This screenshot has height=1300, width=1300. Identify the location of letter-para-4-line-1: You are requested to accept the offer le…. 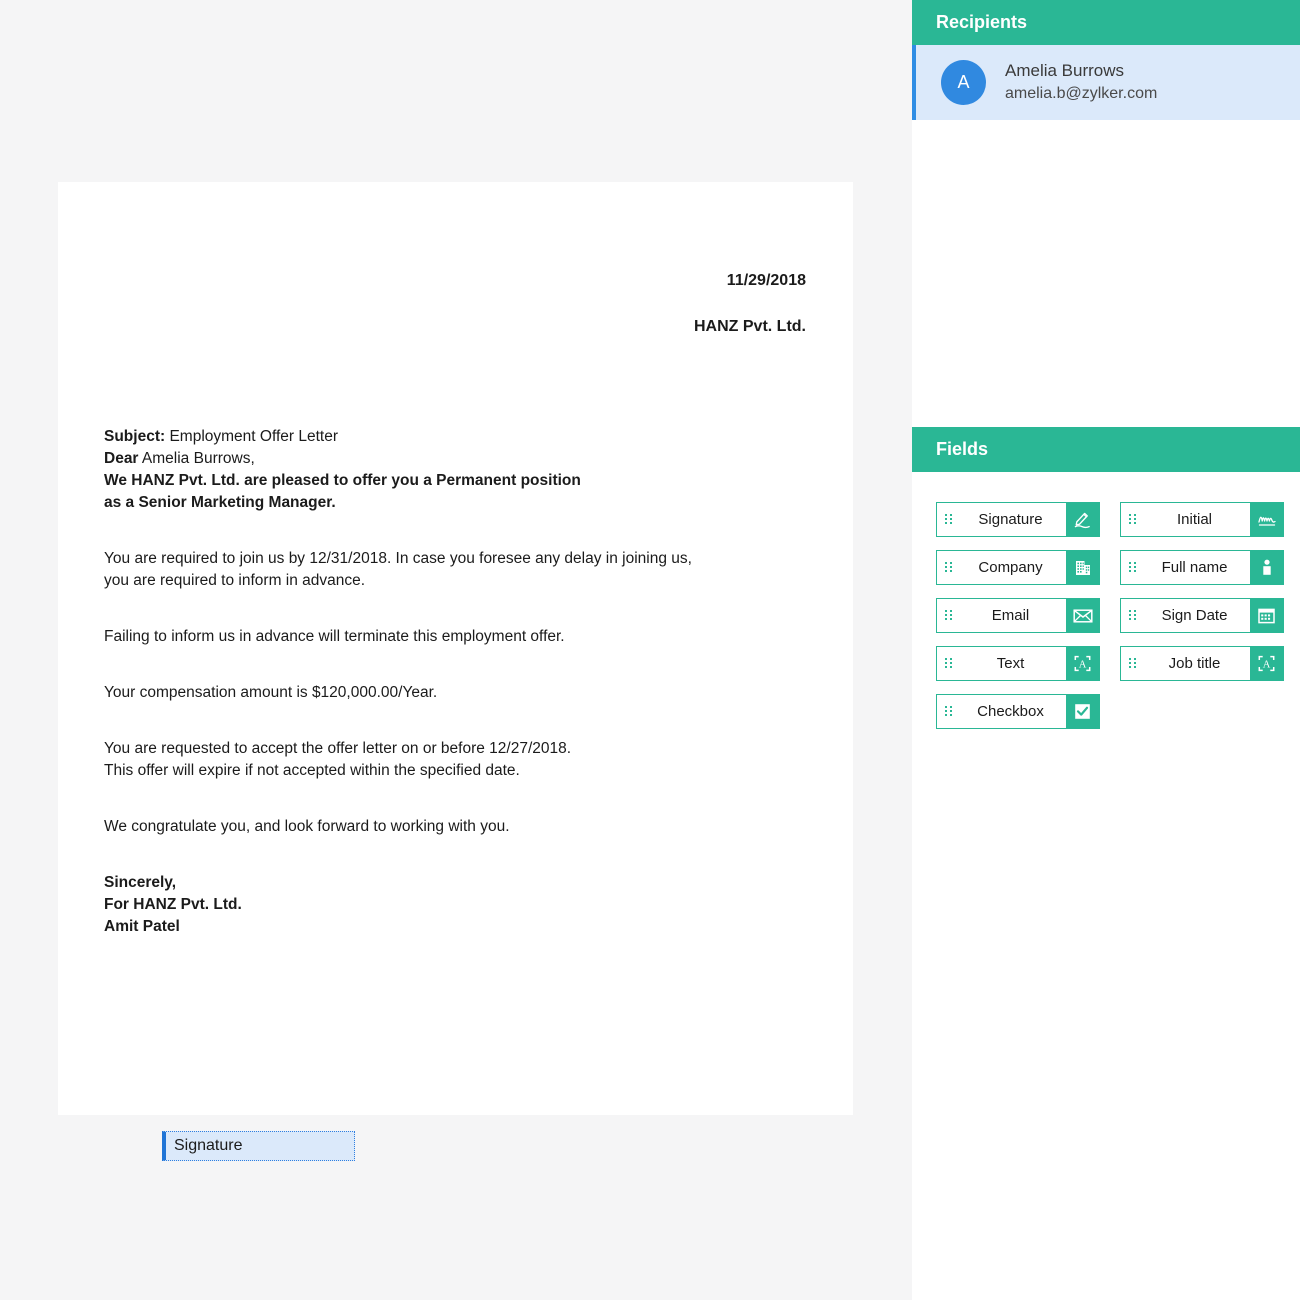
(338, 748).